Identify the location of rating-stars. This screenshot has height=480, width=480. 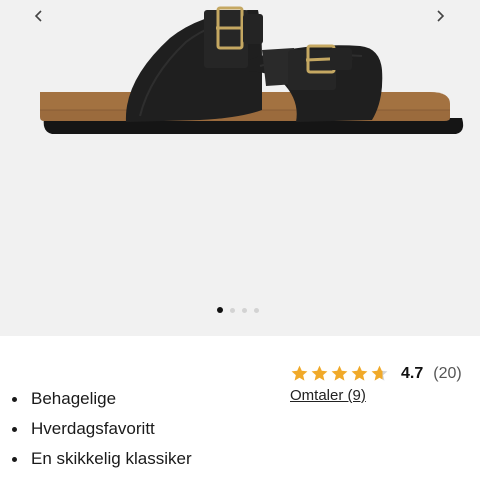
(339, 373).